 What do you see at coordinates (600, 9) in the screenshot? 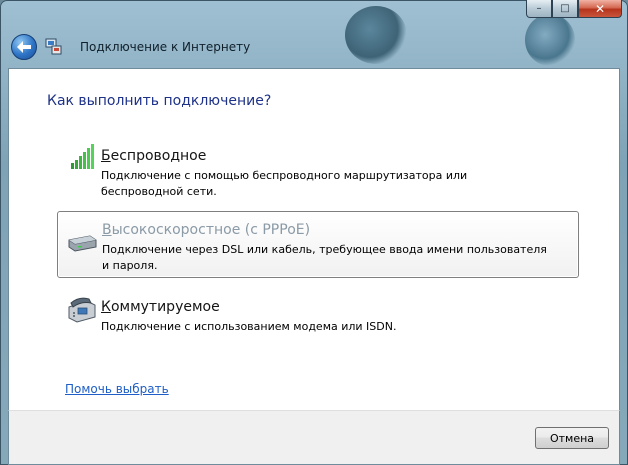
I see `close-button: ✕` at bounding box center [600, 9].